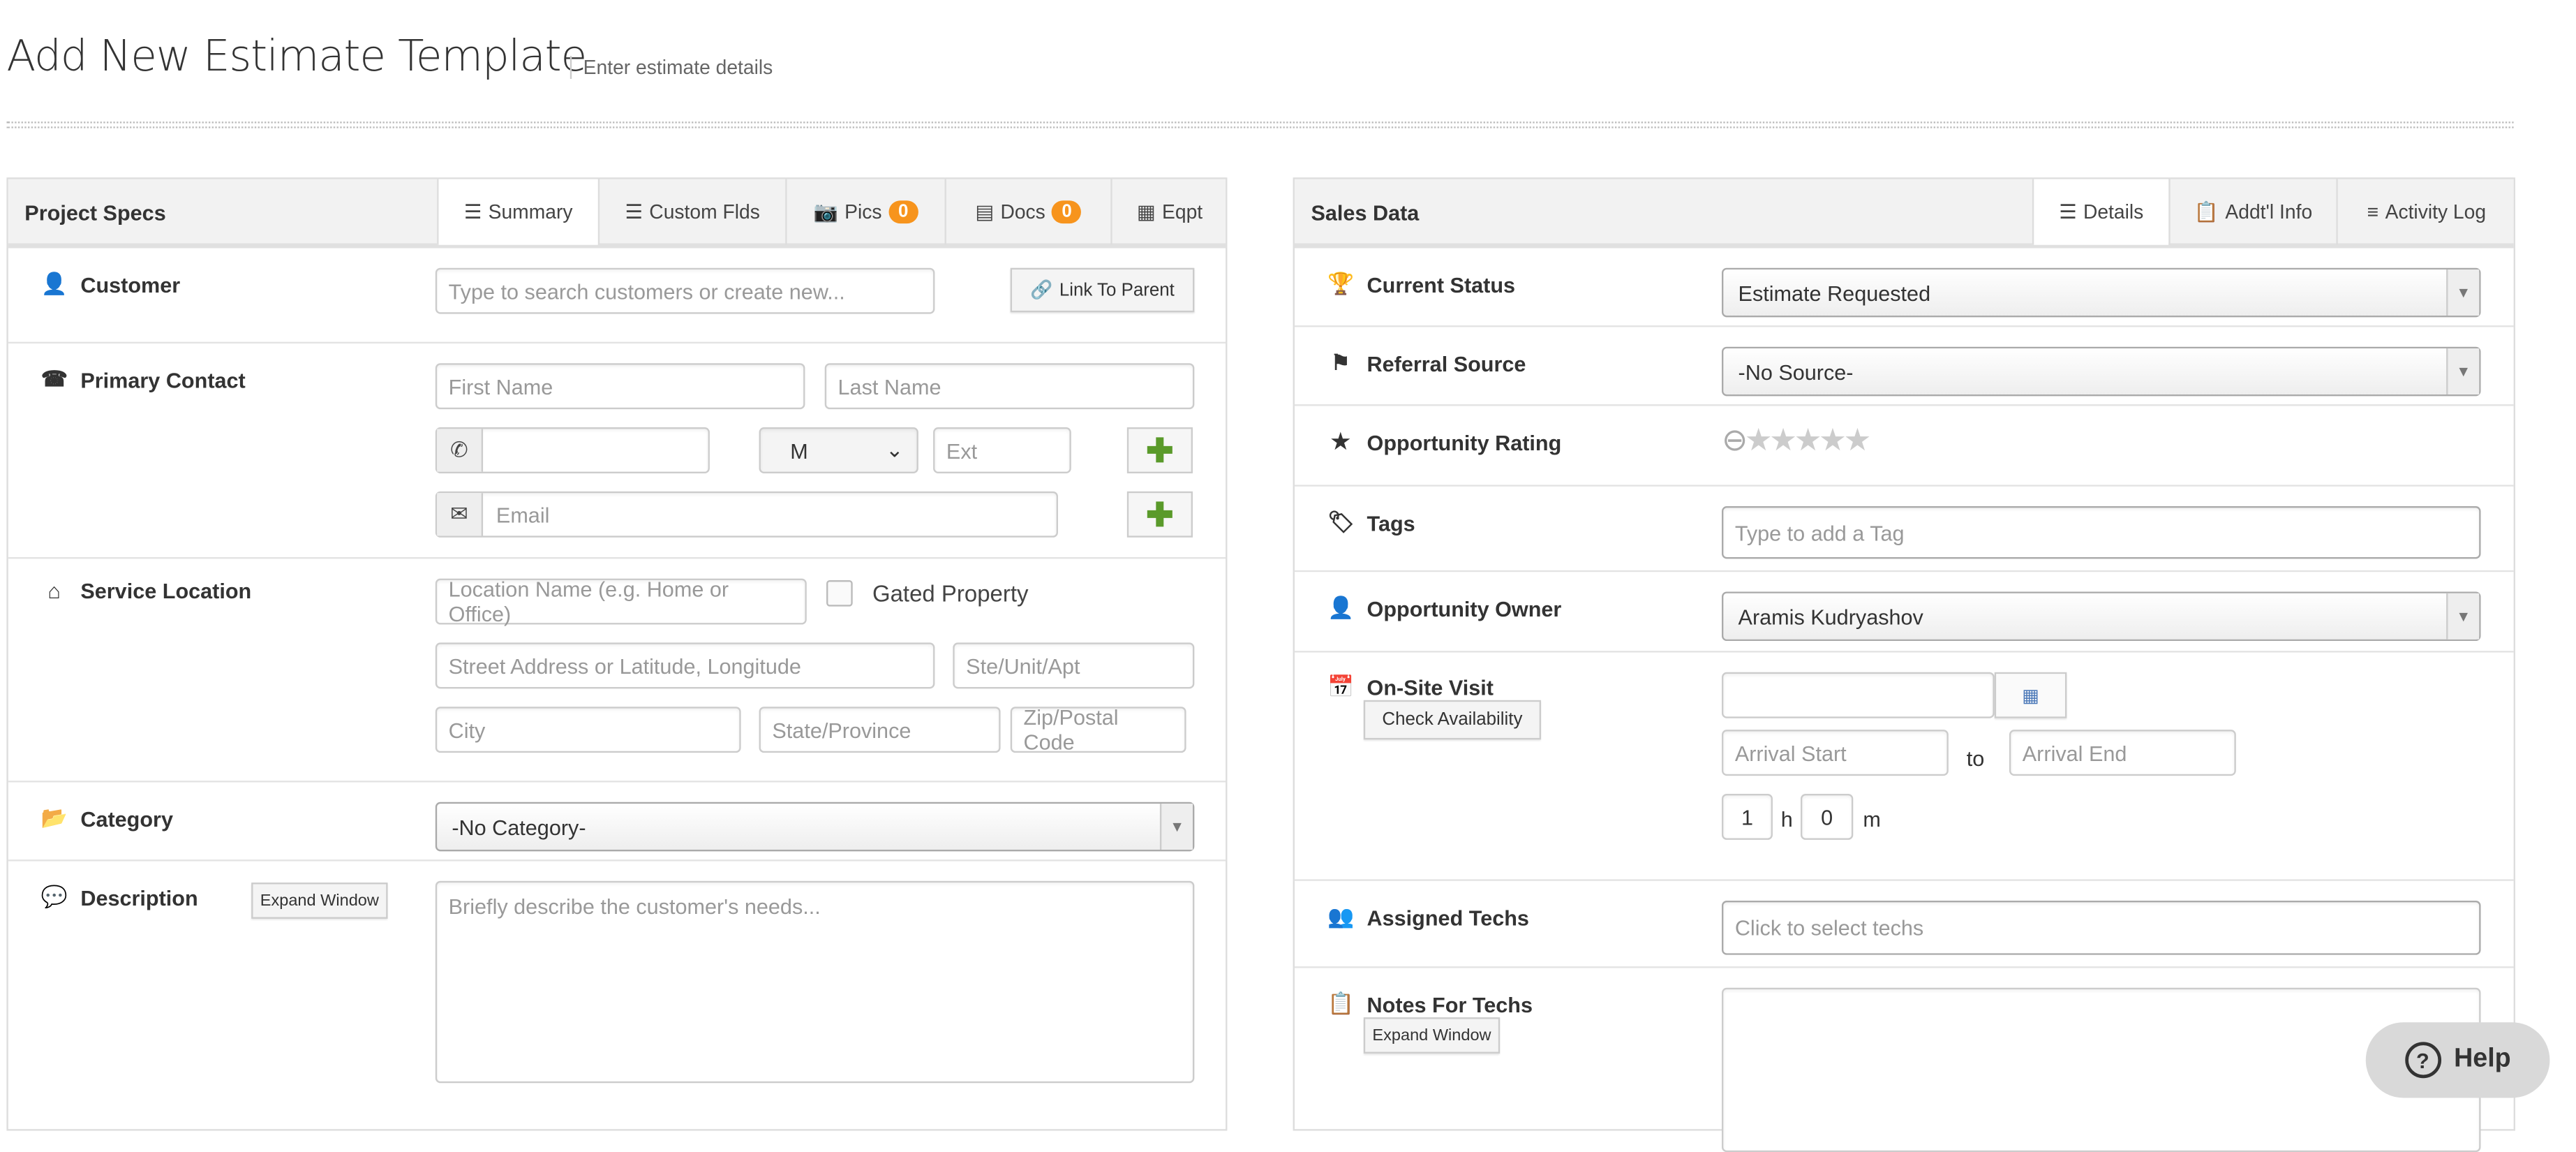 This screenshot has height=1152, width=2576. I want to click on label-text: Referral Source, so click(1446, 363).